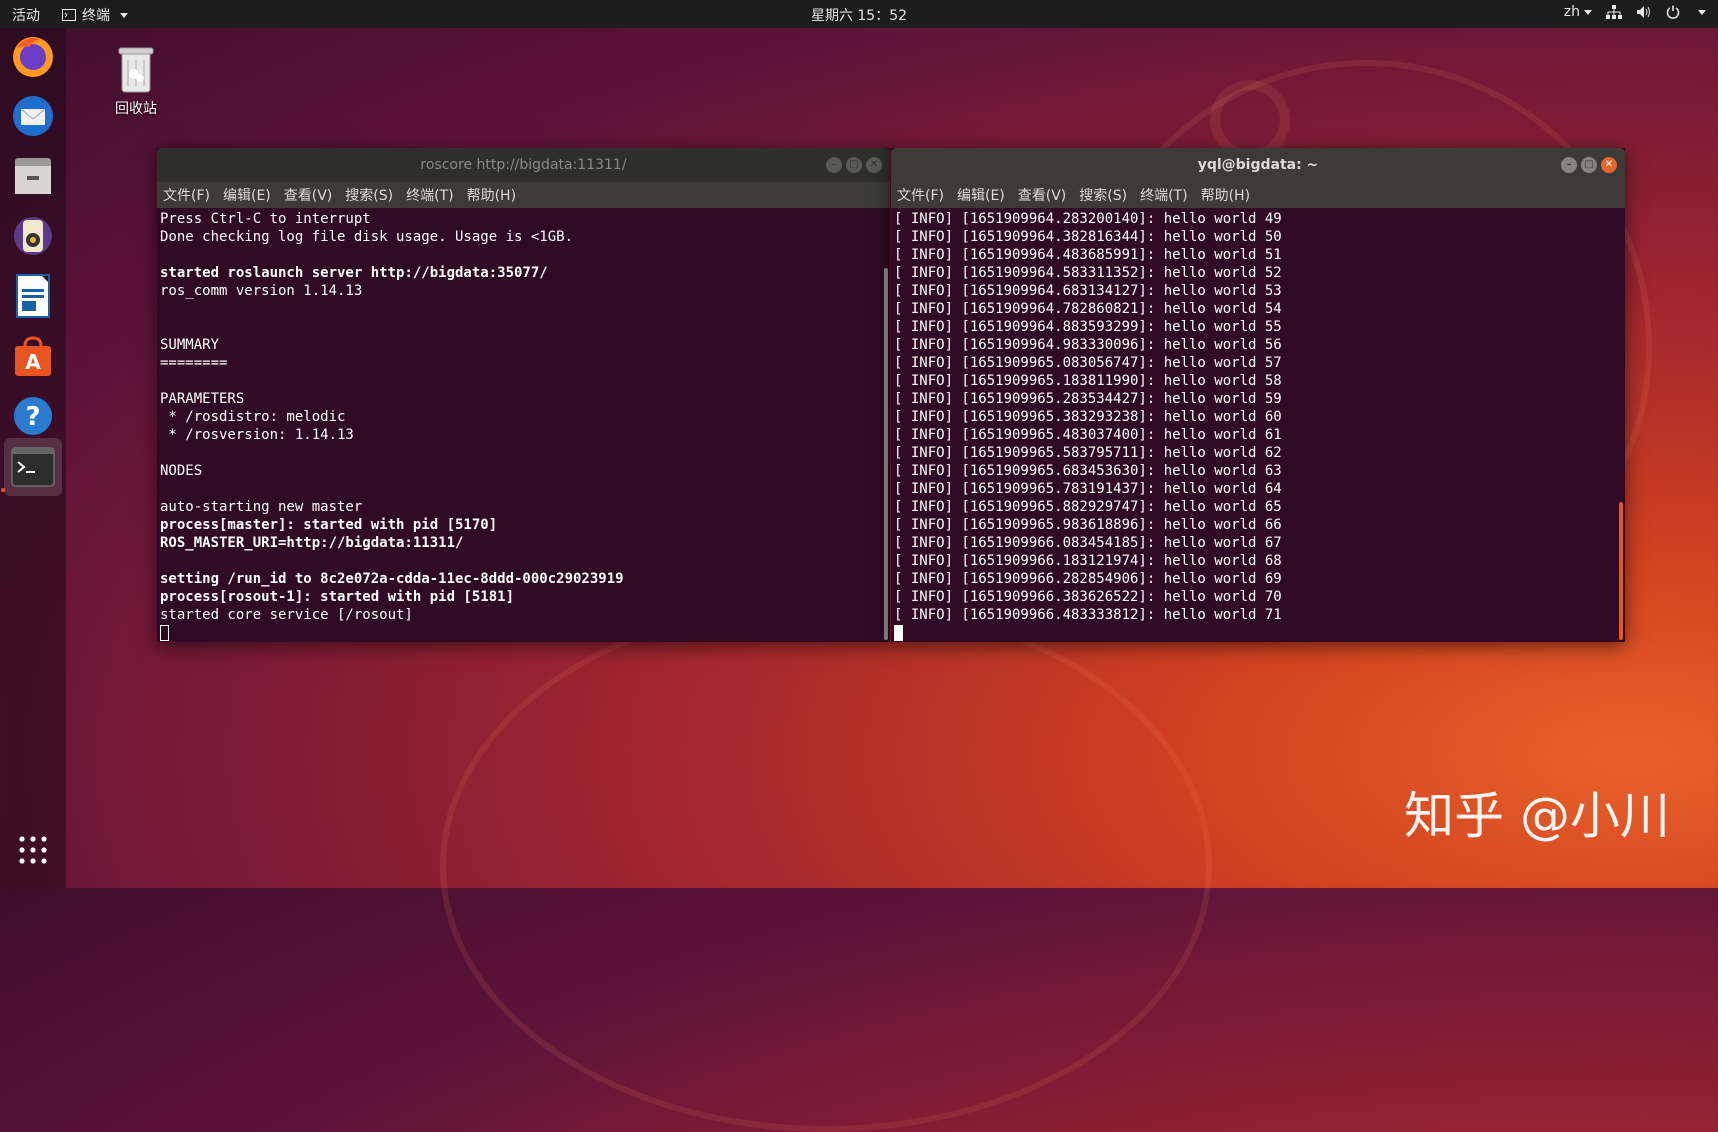 The image size is (1718, 1132). I want to click on terminal-line: * /rosversion: 1.14.13, so click(257, 435).